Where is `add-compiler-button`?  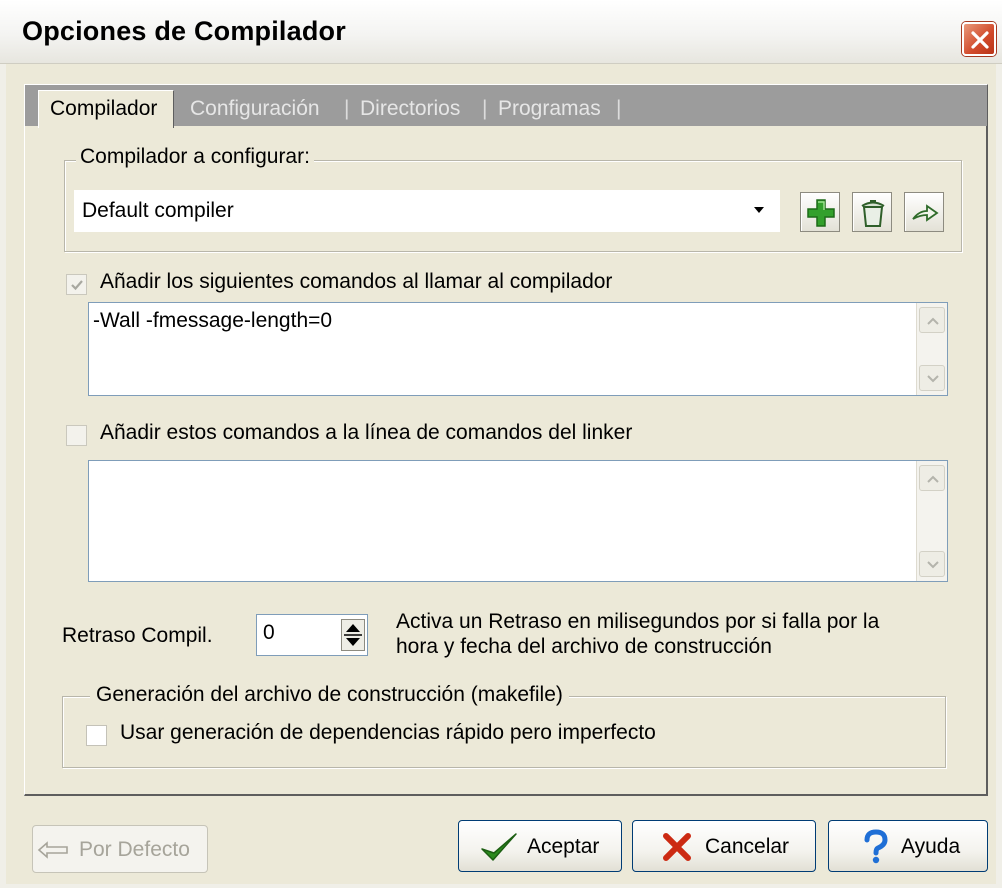
add-compiler-button is located at coordinates (820, 212).